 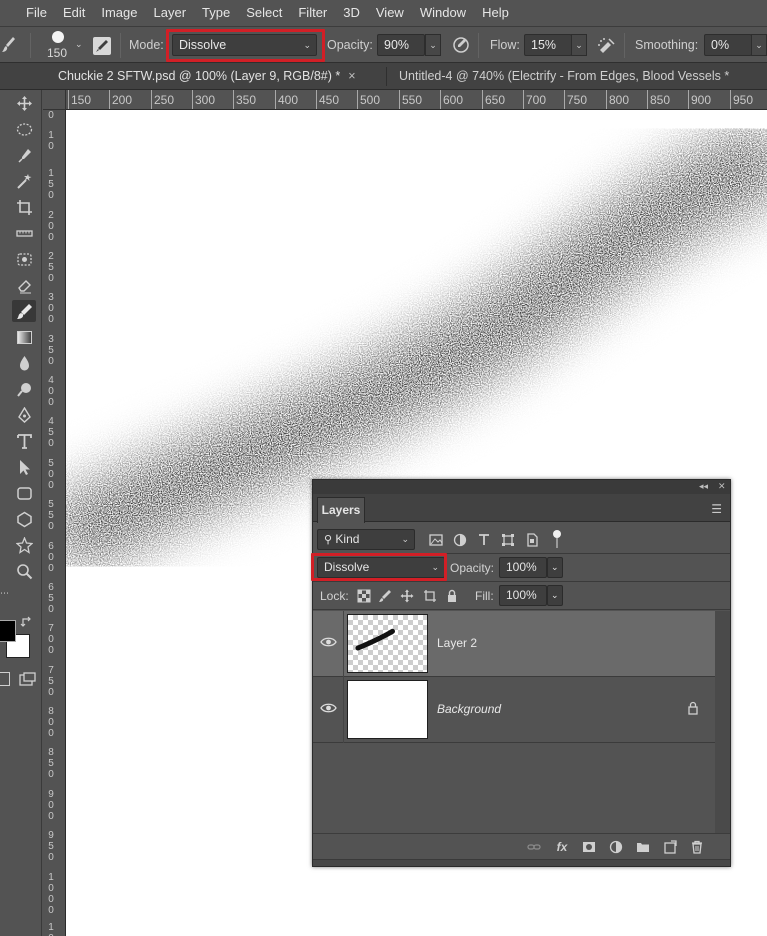 I want to click on menu-help: Help, so click(x=495, y=13).